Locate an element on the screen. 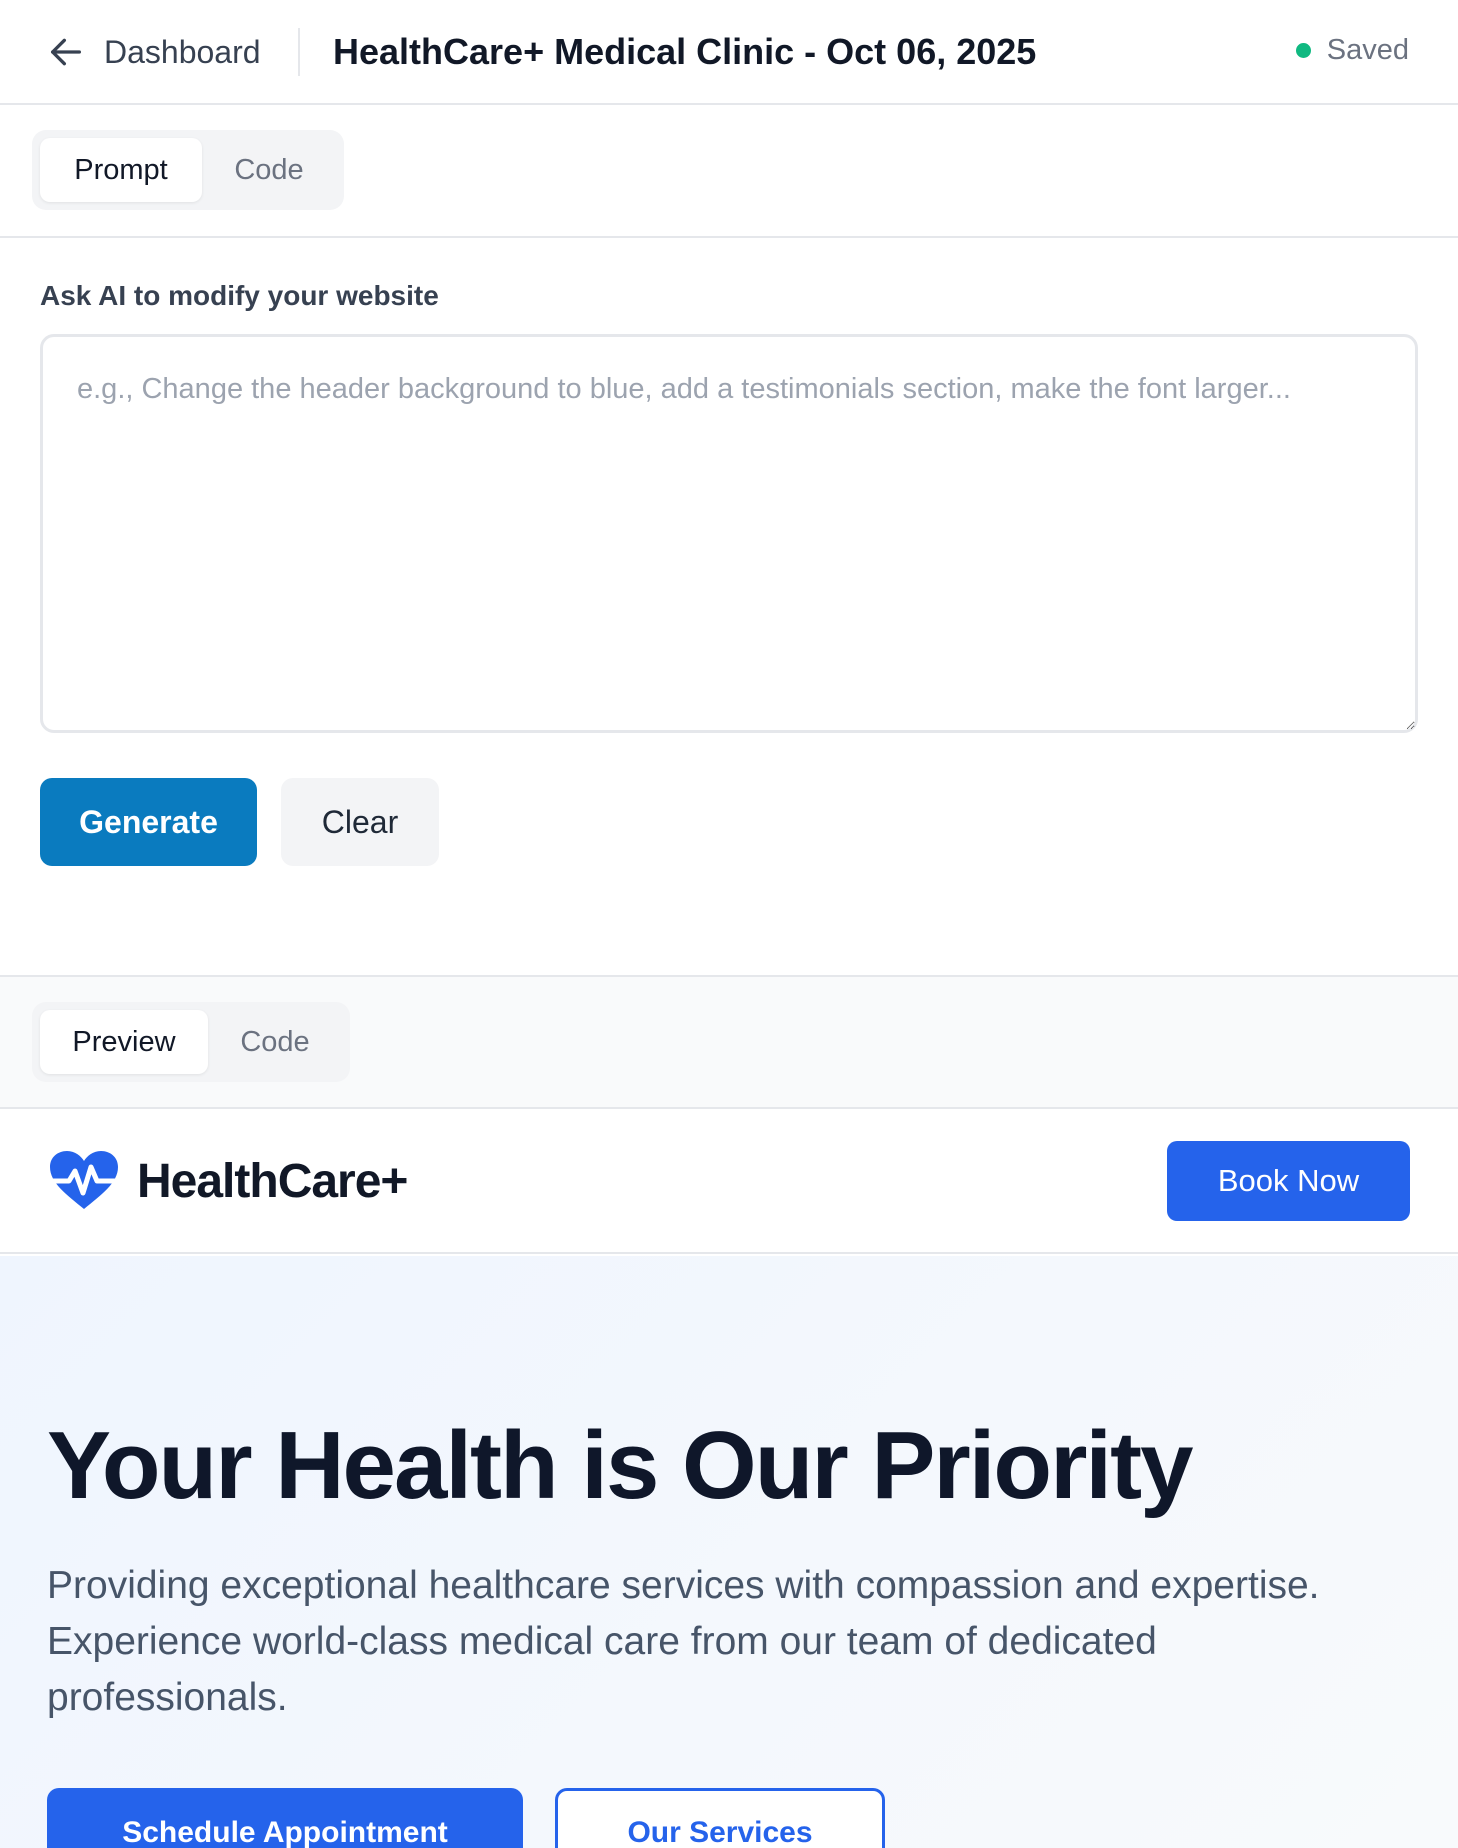  arrow-left-icon is located at coordinates (66, 52).